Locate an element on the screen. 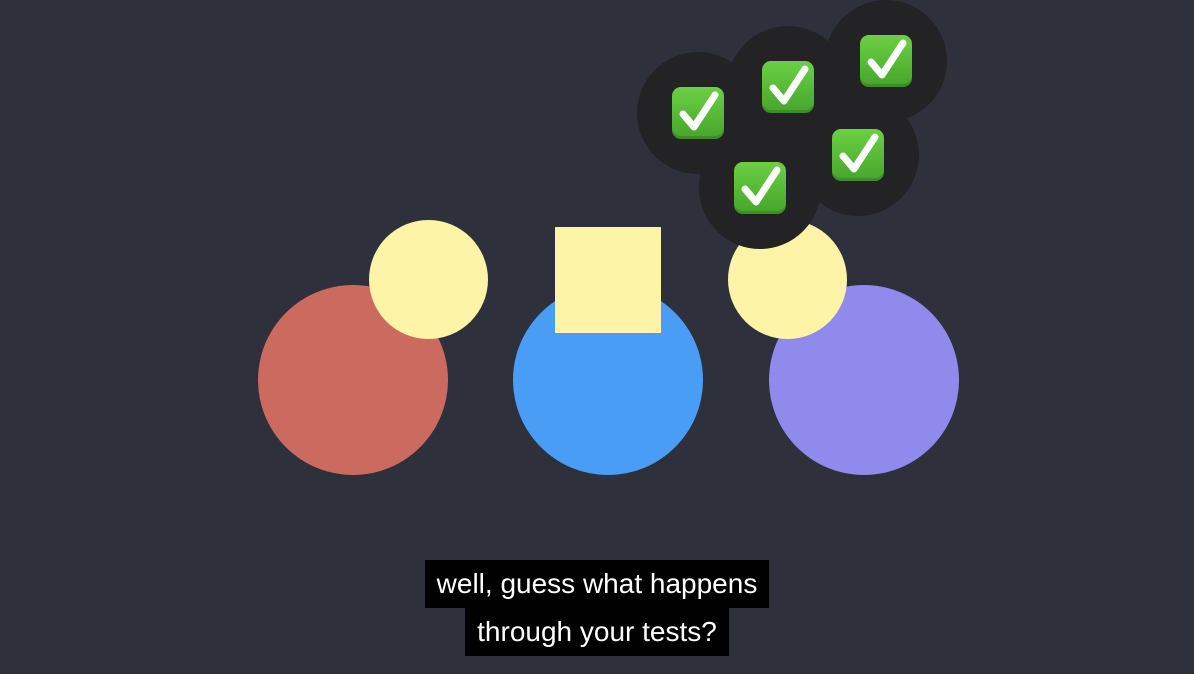 The image size is (1194, 674). check-badge is located at coordinates (760, 188).